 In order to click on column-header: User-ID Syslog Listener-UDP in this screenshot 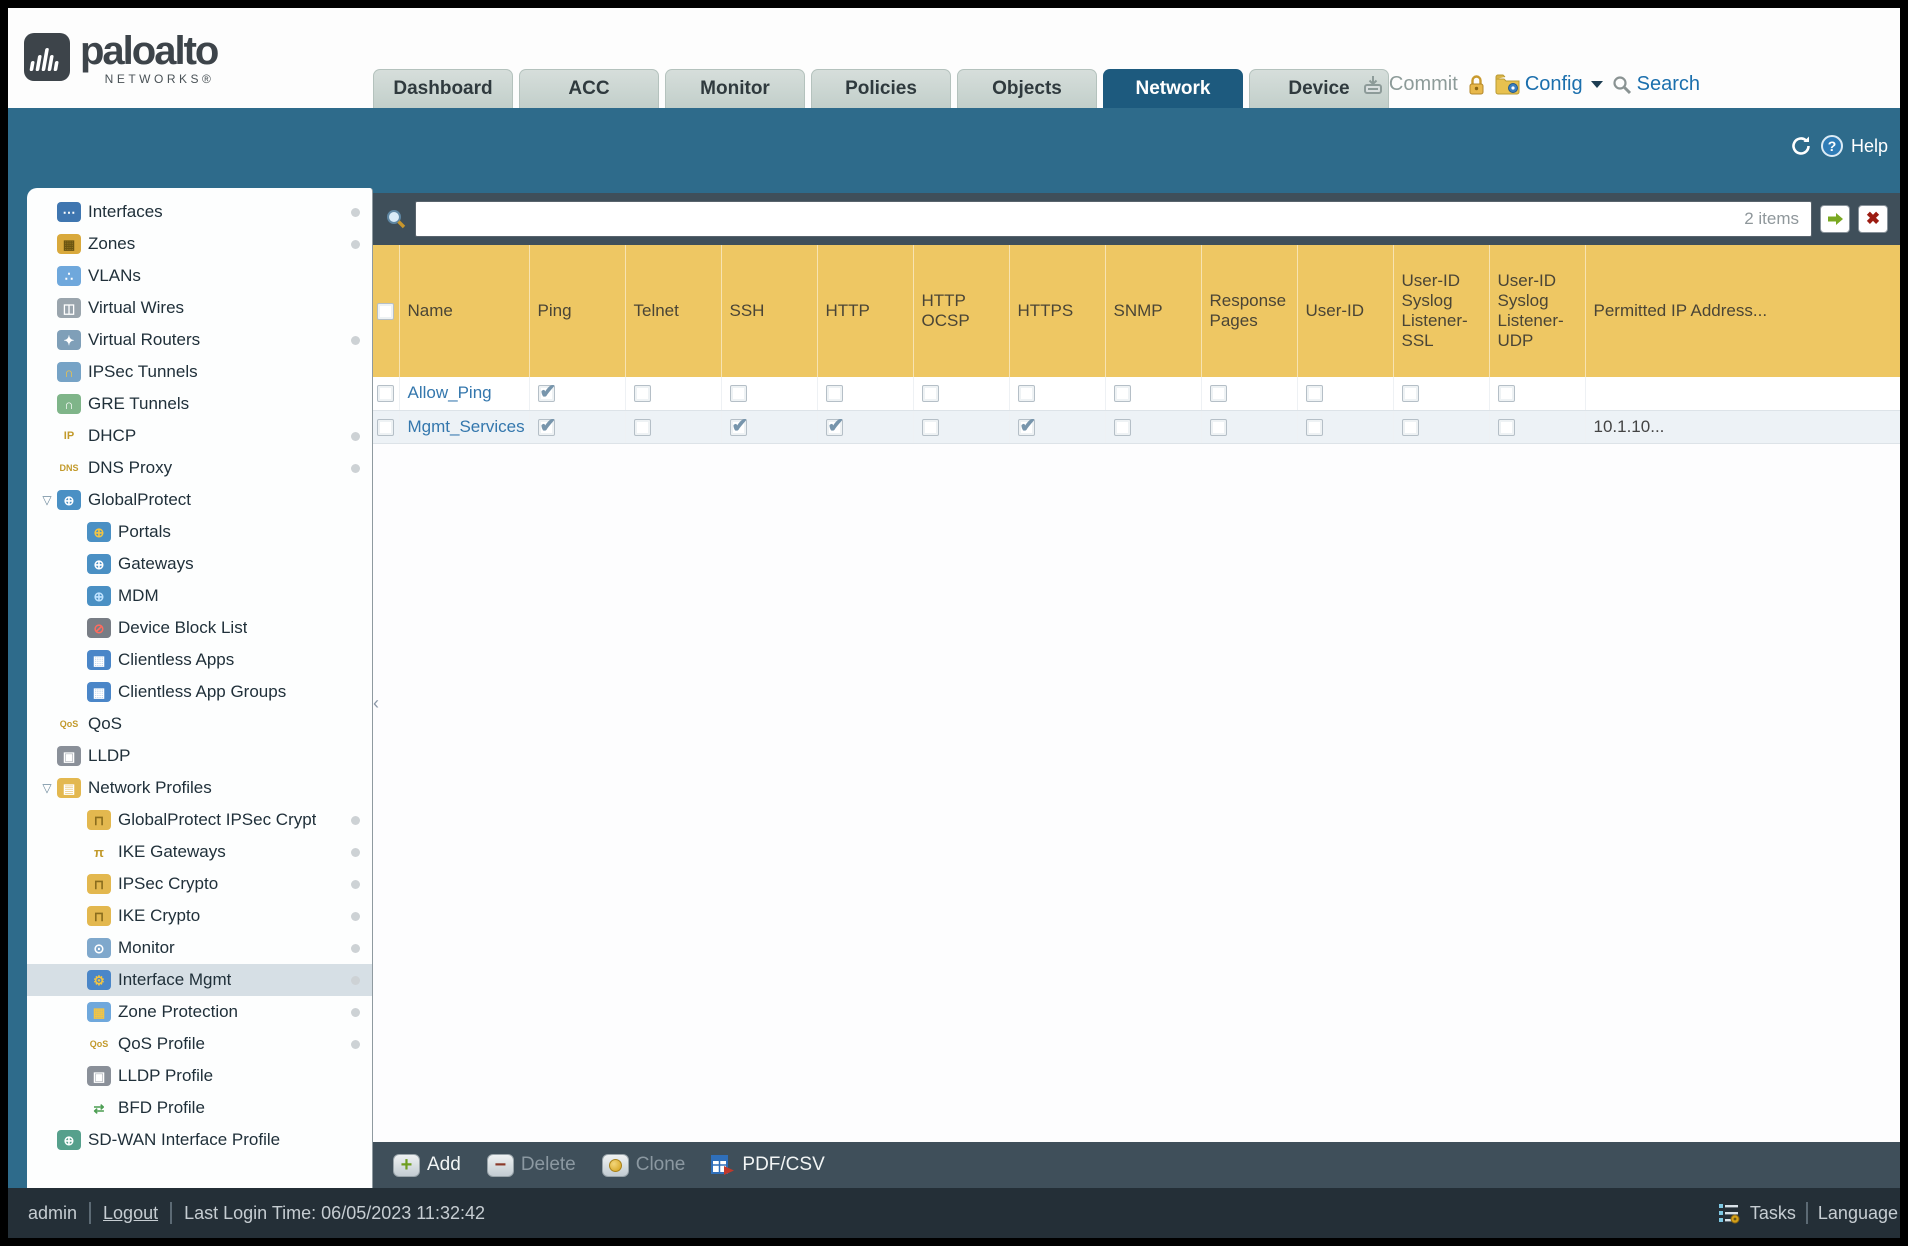, I will do `click(1537, 311)`.